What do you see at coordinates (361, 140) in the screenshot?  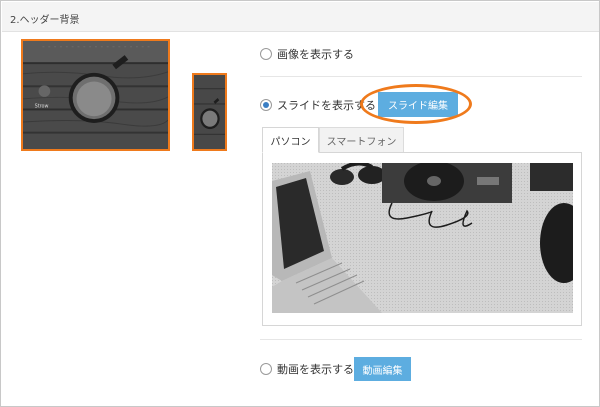 I see `tab-smartphone: スマートフォン` at bounding box center [361, 140].